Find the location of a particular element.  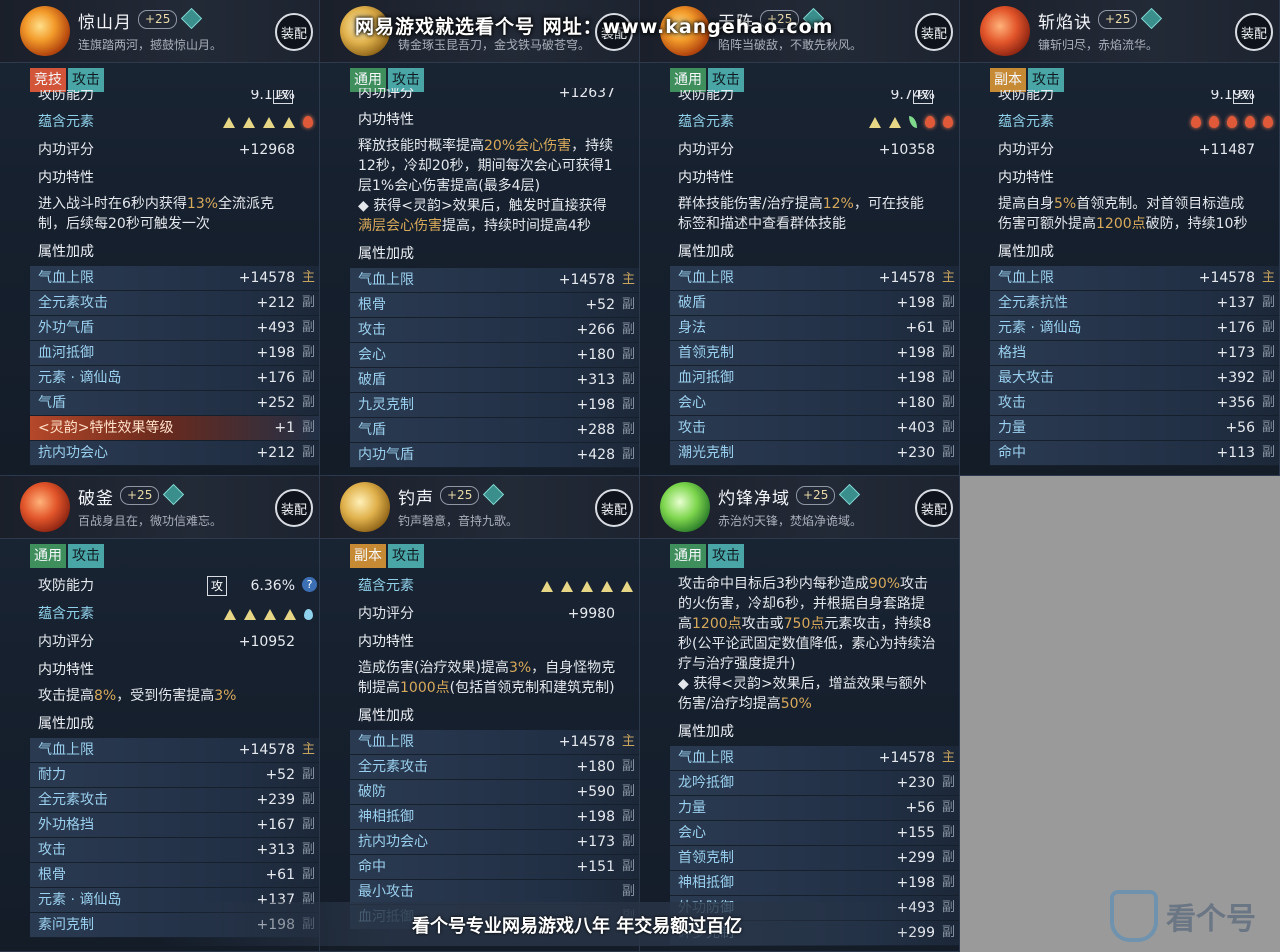

score-row: 内功评分 +12968 is located at coordinates (174, 150).